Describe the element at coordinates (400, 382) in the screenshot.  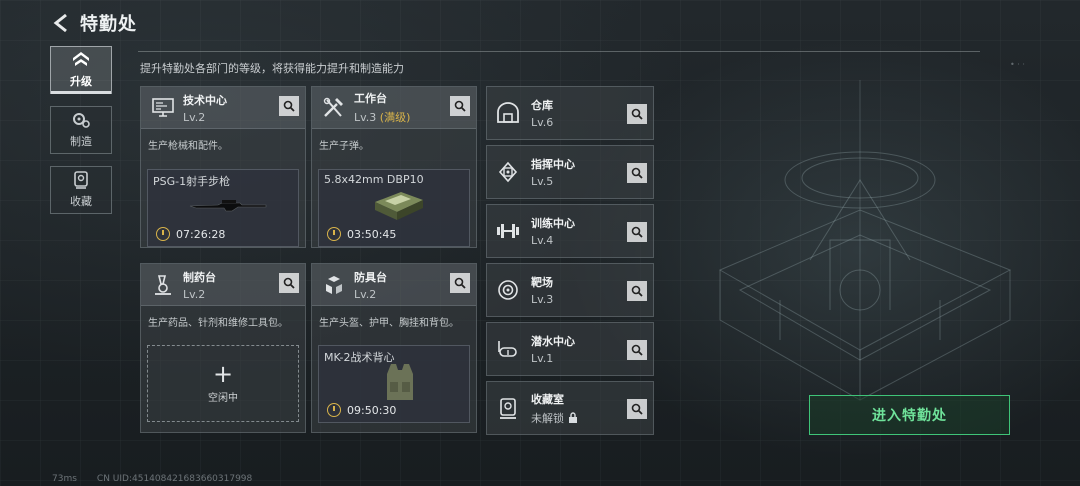
I see `tactical-vest-icon` at that location.